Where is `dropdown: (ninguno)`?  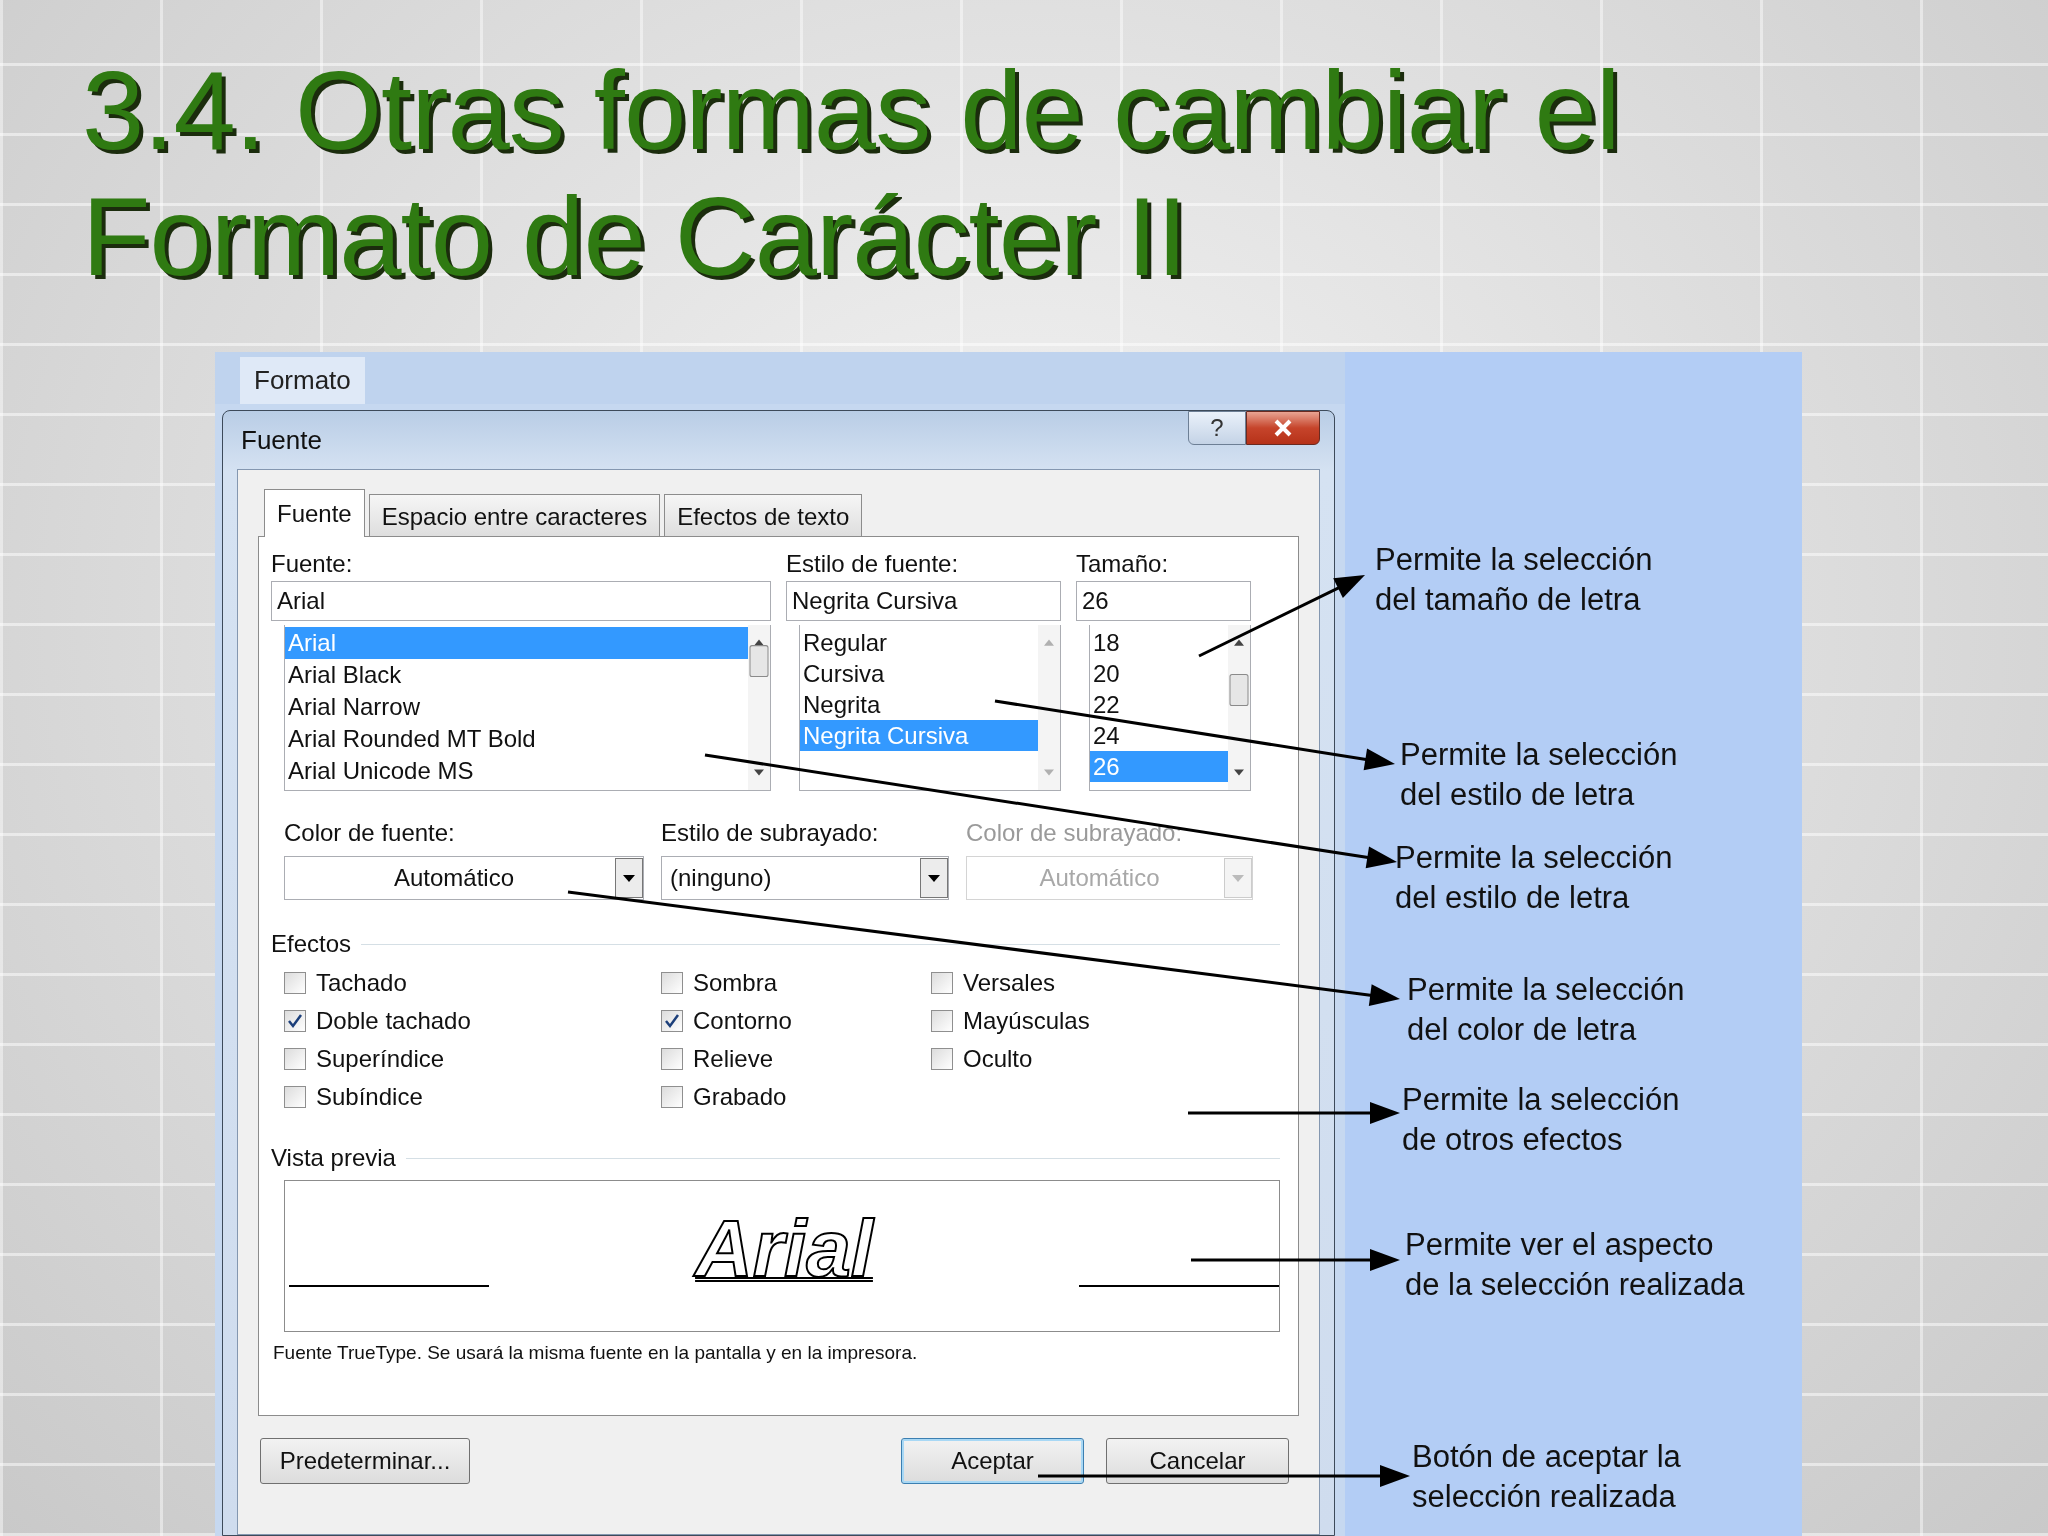 dropdown: (ninguno) is located at coordinates (805, 878).